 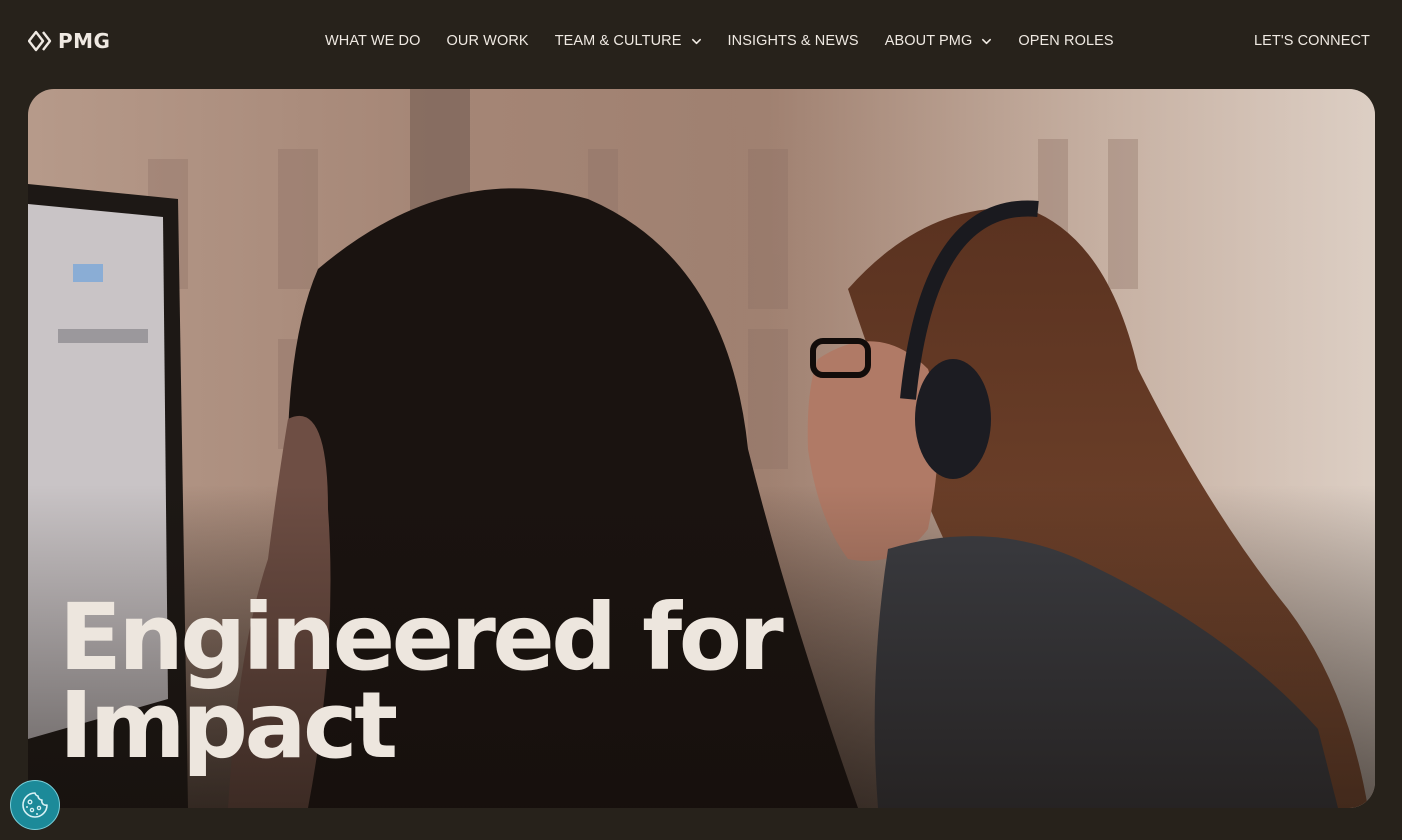 I want to click on cookie-icon, so click(x=35, y=805).